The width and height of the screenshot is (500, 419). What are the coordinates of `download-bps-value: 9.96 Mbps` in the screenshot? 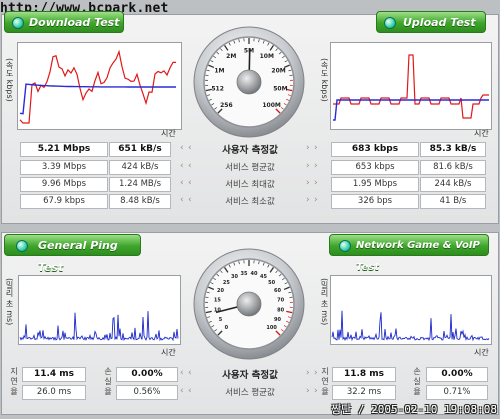 It's located at (64, 184).